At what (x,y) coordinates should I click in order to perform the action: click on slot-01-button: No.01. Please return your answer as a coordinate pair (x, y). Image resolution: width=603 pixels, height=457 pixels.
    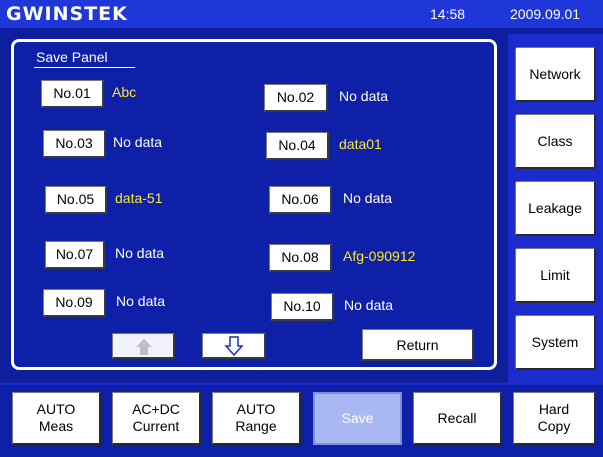
    Looking at the image, I should click on (72, 94).